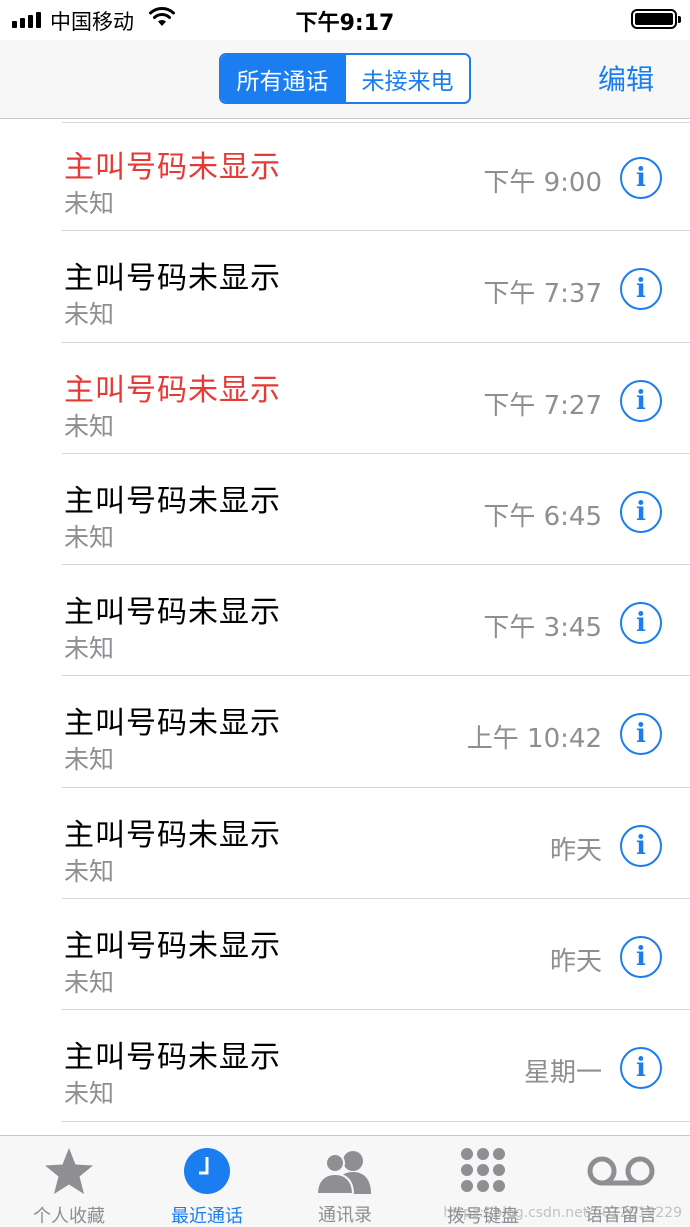 This screenshot has width=690, height=1227. What do you see at coordinates (345, 23) in the screenshot?
I see `status-time: 下午9:17` at bounding box center [345, 23].